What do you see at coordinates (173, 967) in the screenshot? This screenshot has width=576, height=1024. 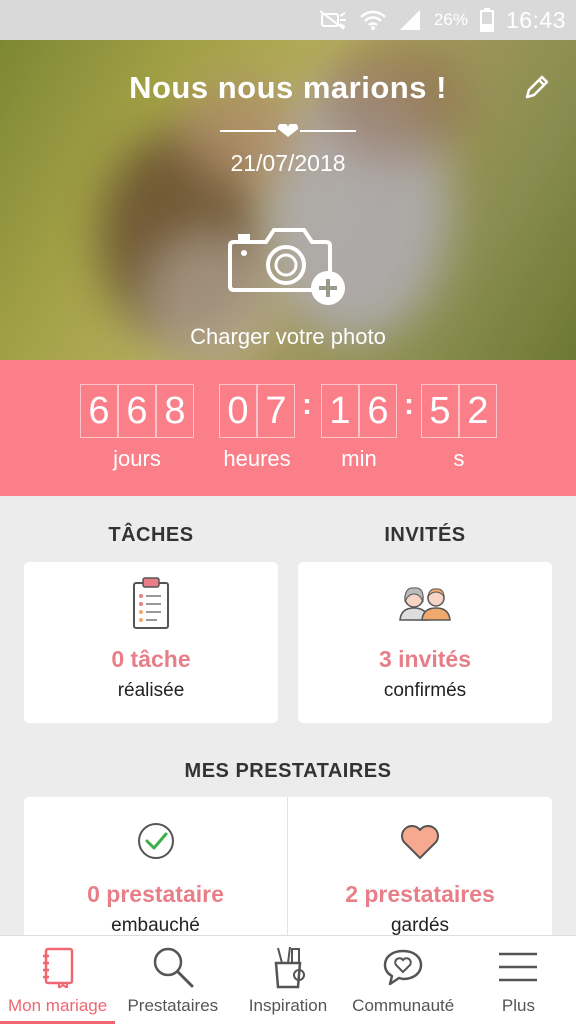 I see `search-icon` at bounding box center [173, 967].